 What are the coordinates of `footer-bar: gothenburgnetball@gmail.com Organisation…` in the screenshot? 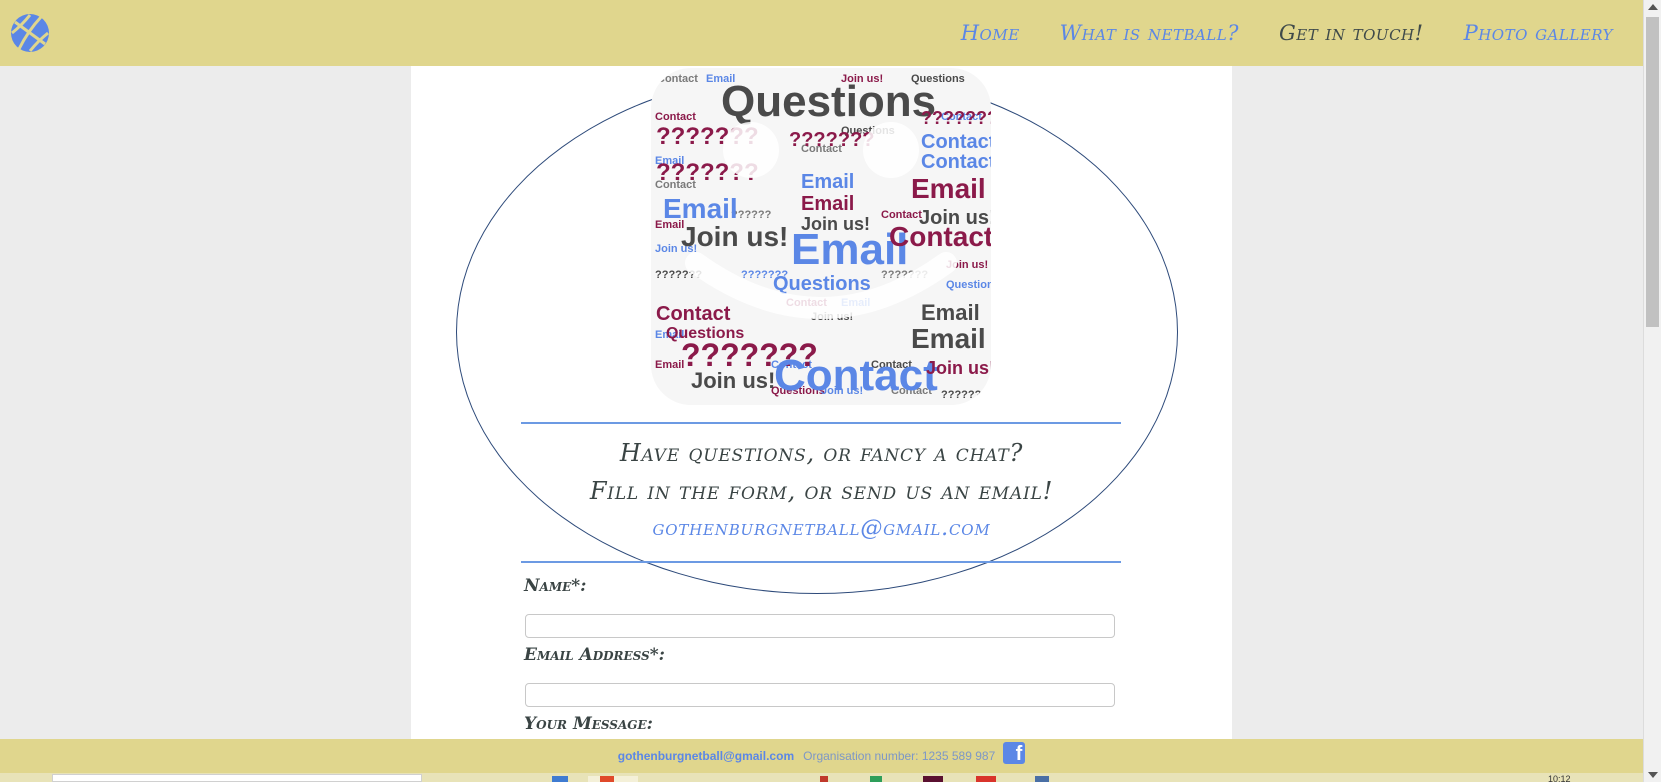 It's located at (821, 756).